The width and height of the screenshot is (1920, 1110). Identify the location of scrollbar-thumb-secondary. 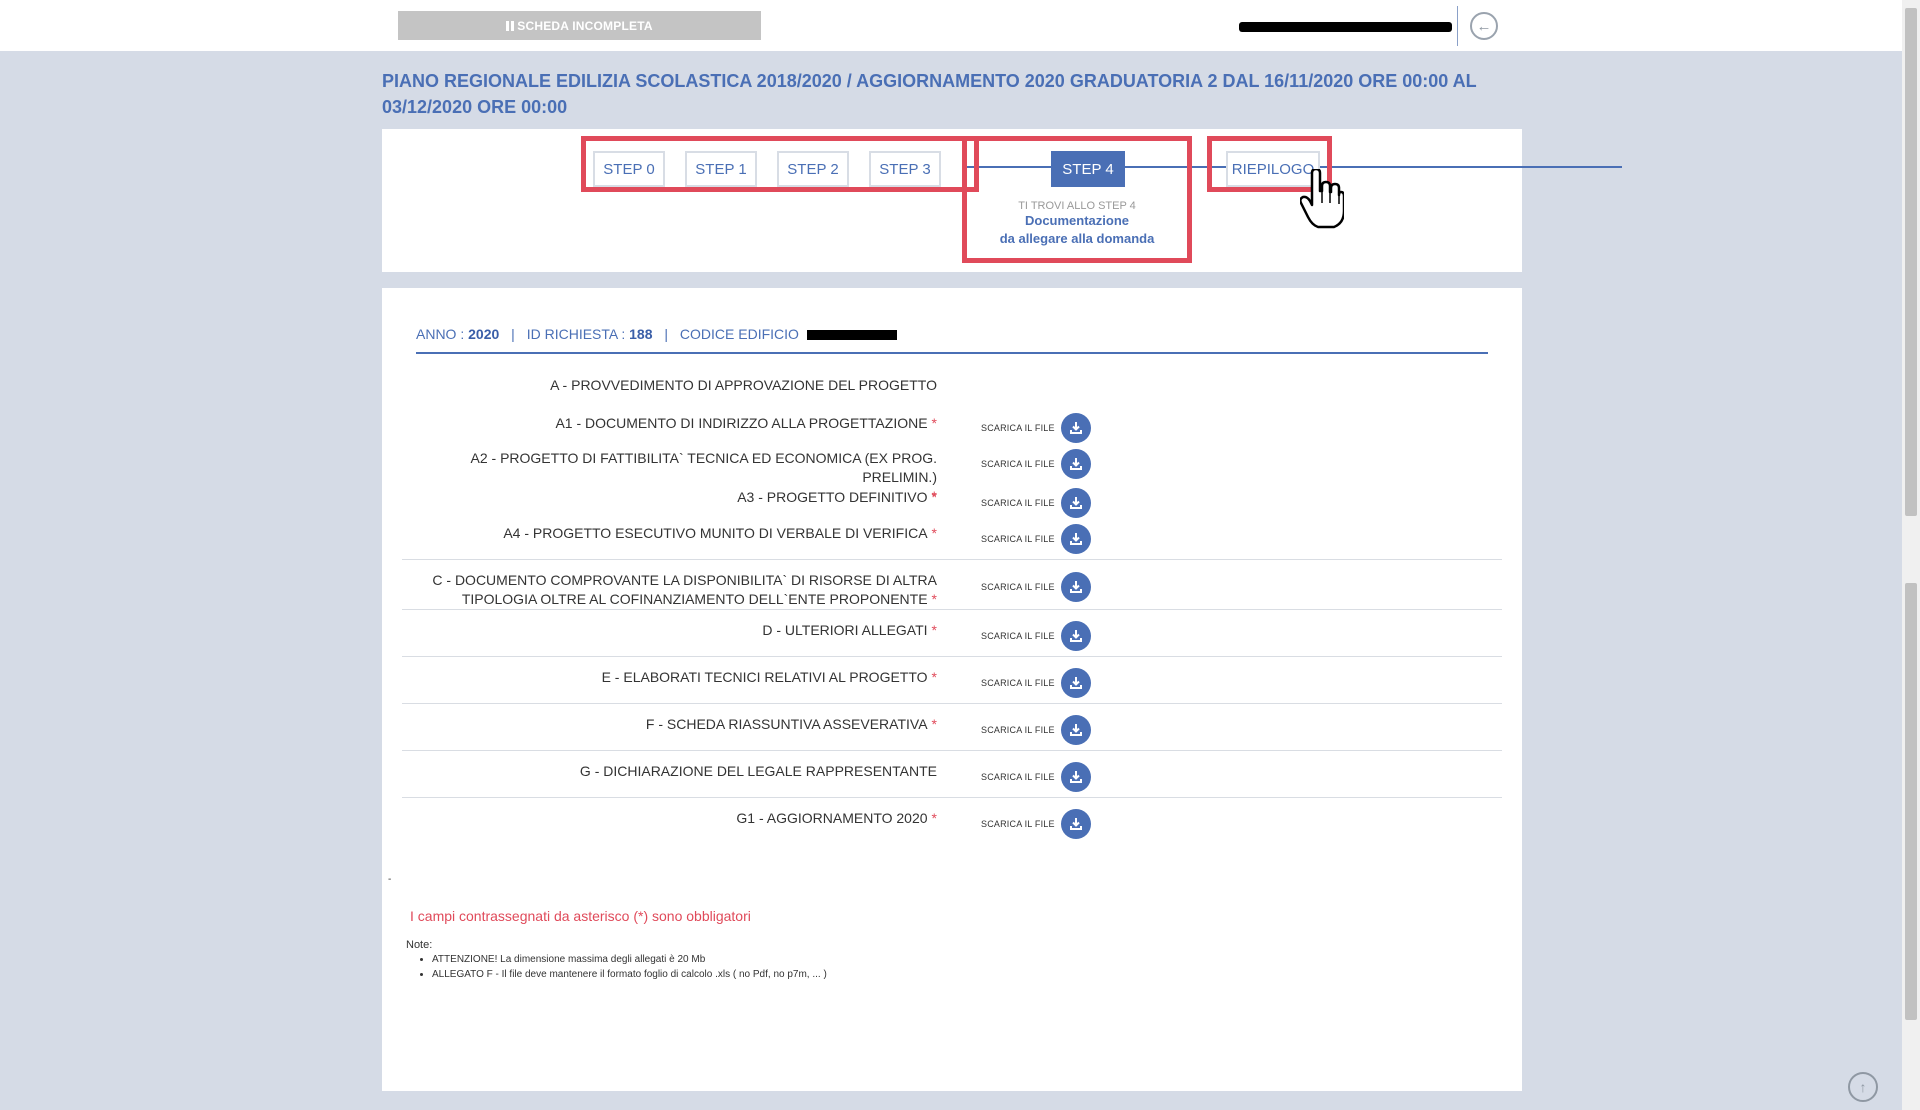
(1911, 801).